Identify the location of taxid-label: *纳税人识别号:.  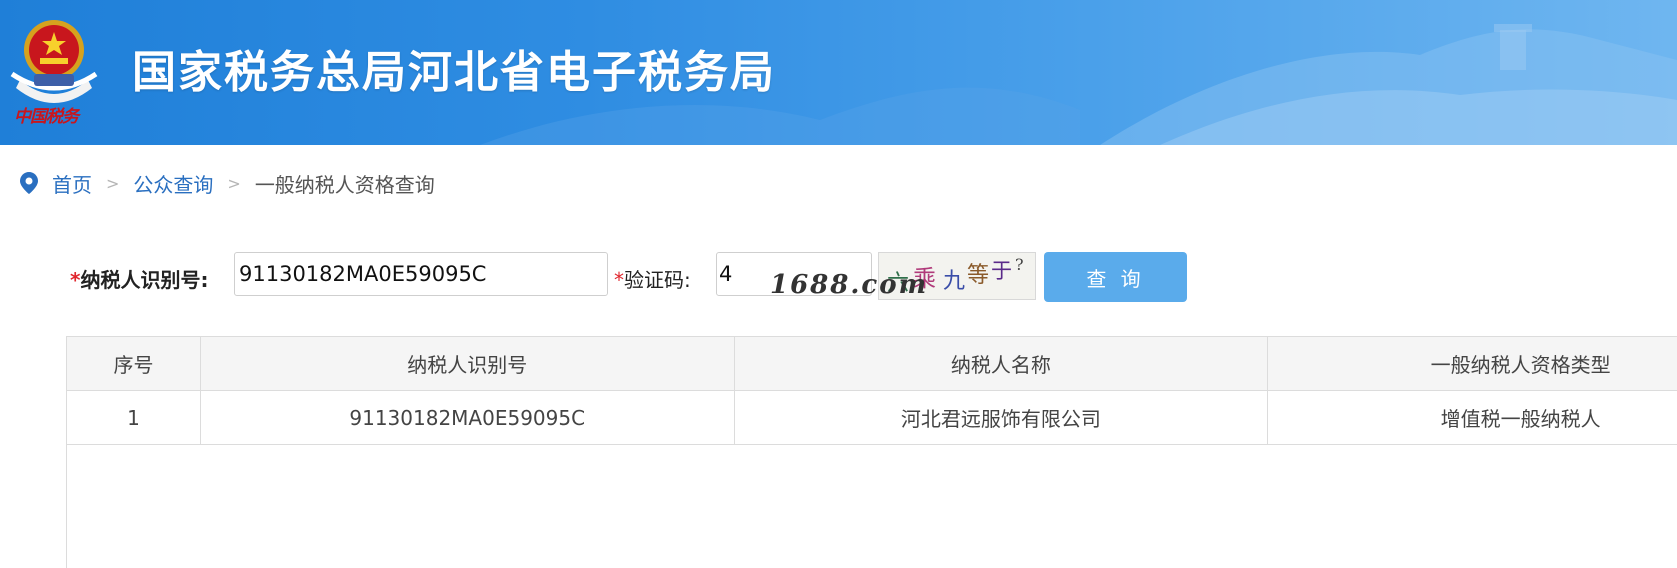
(139, 278).